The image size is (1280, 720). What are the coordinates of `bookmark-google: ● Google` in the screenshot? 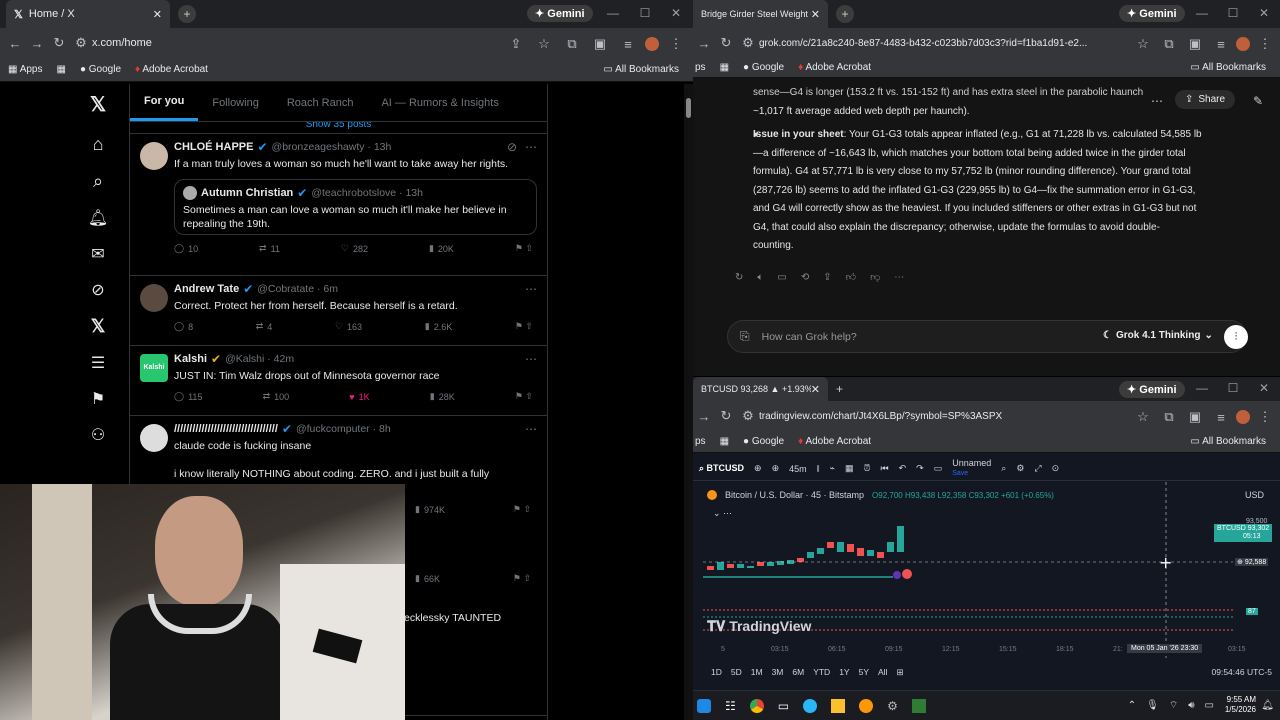 It's located at (763, 67).